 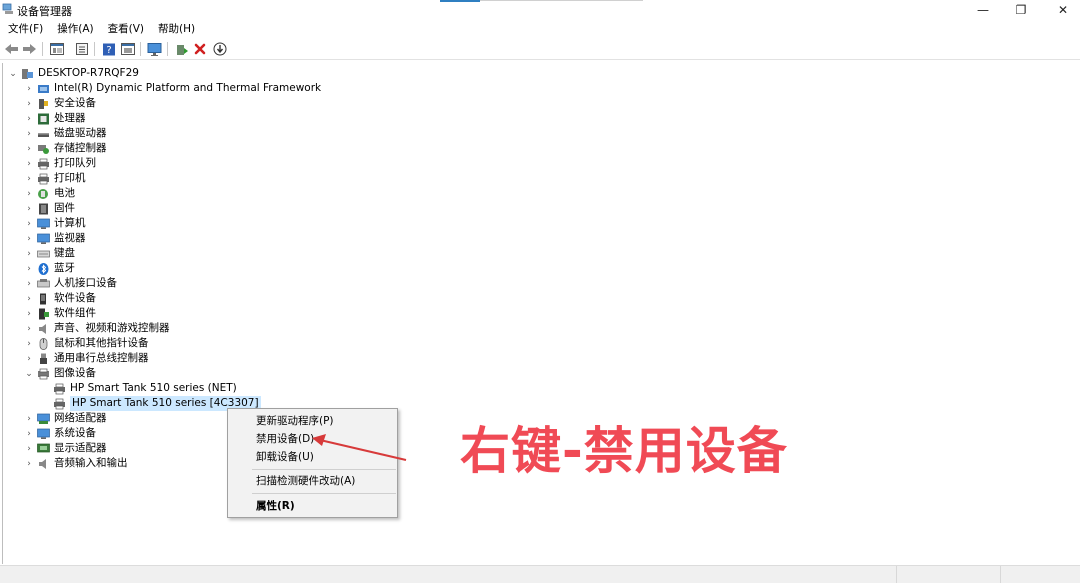 I want to click on menu-help: 帮助(H), so click(x=175, y=29).